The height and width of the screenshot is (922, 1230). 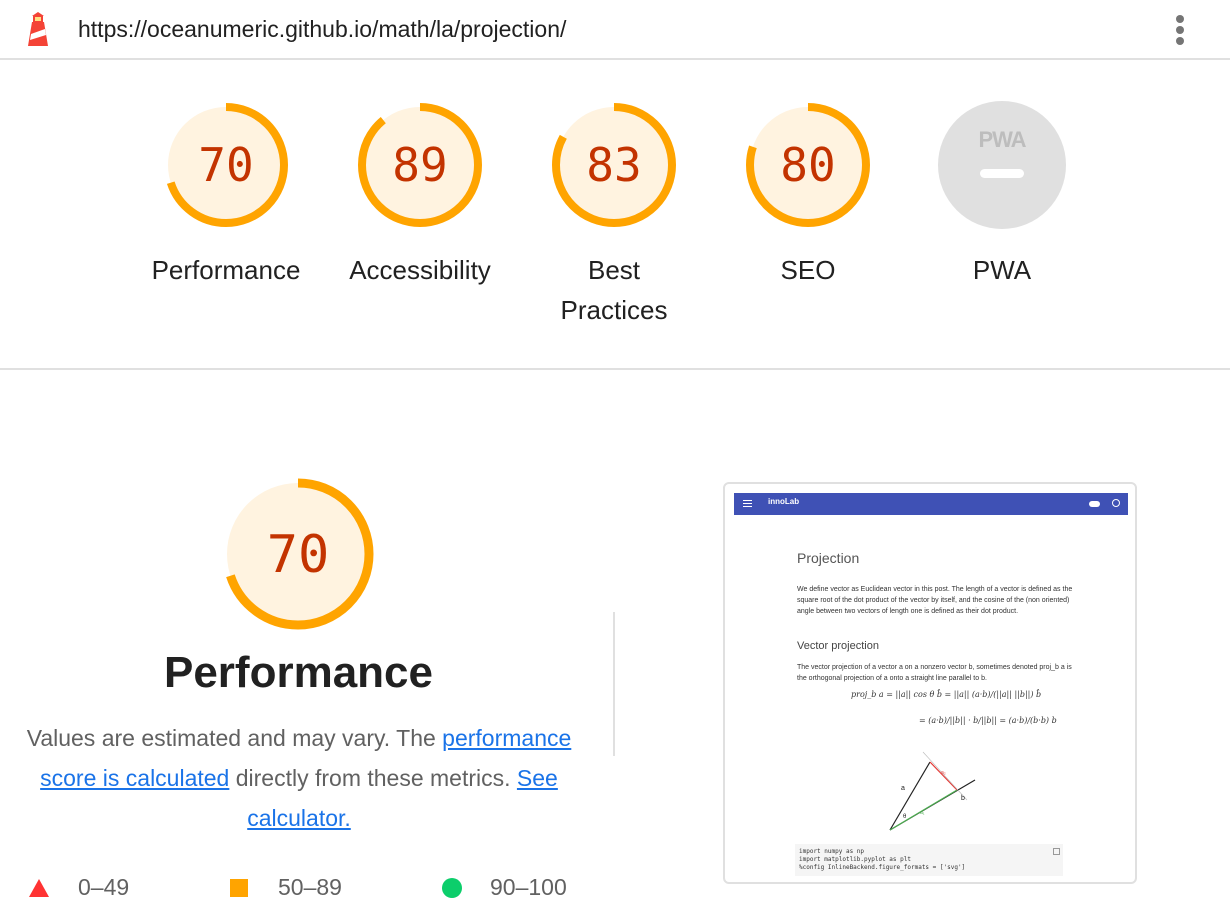 I want to click on thumb-copy-icon, so click(x=1056, y=851).